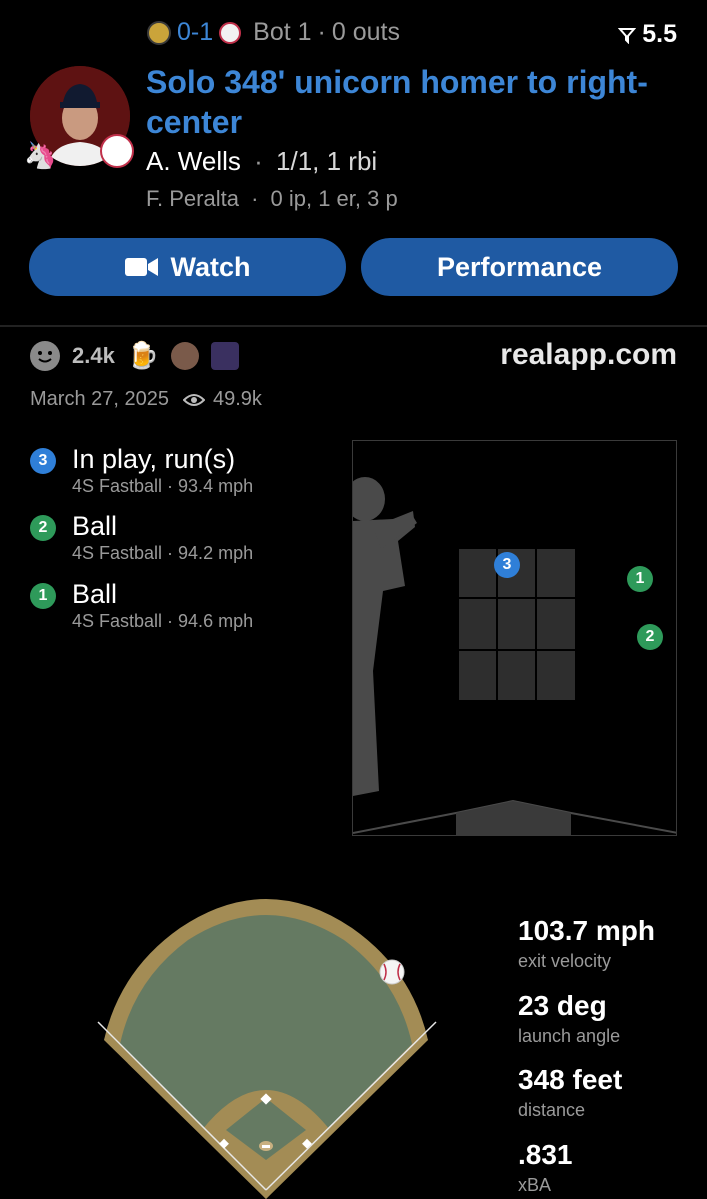  I want to click on performance-button: Performance, so click(519, 267).